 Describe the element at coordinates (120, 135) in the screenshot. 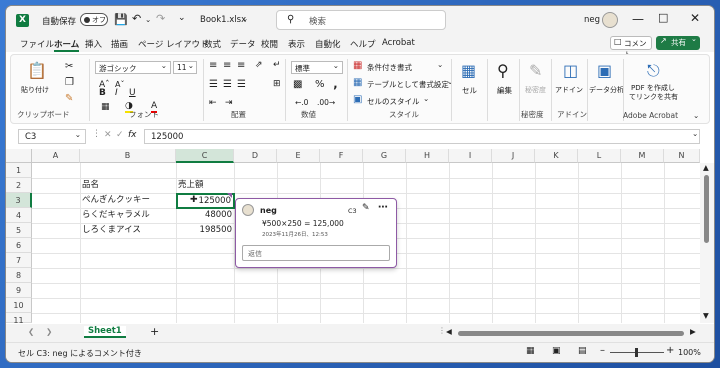

I see `confirm-entry-icon: ✓` at that location.